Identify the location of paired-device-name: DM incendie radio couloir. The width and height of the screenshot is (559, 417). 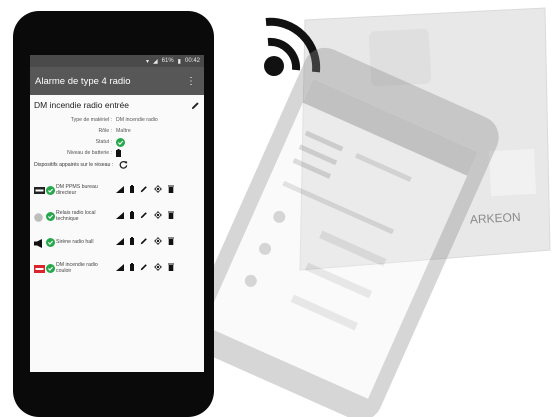
(77, 268).